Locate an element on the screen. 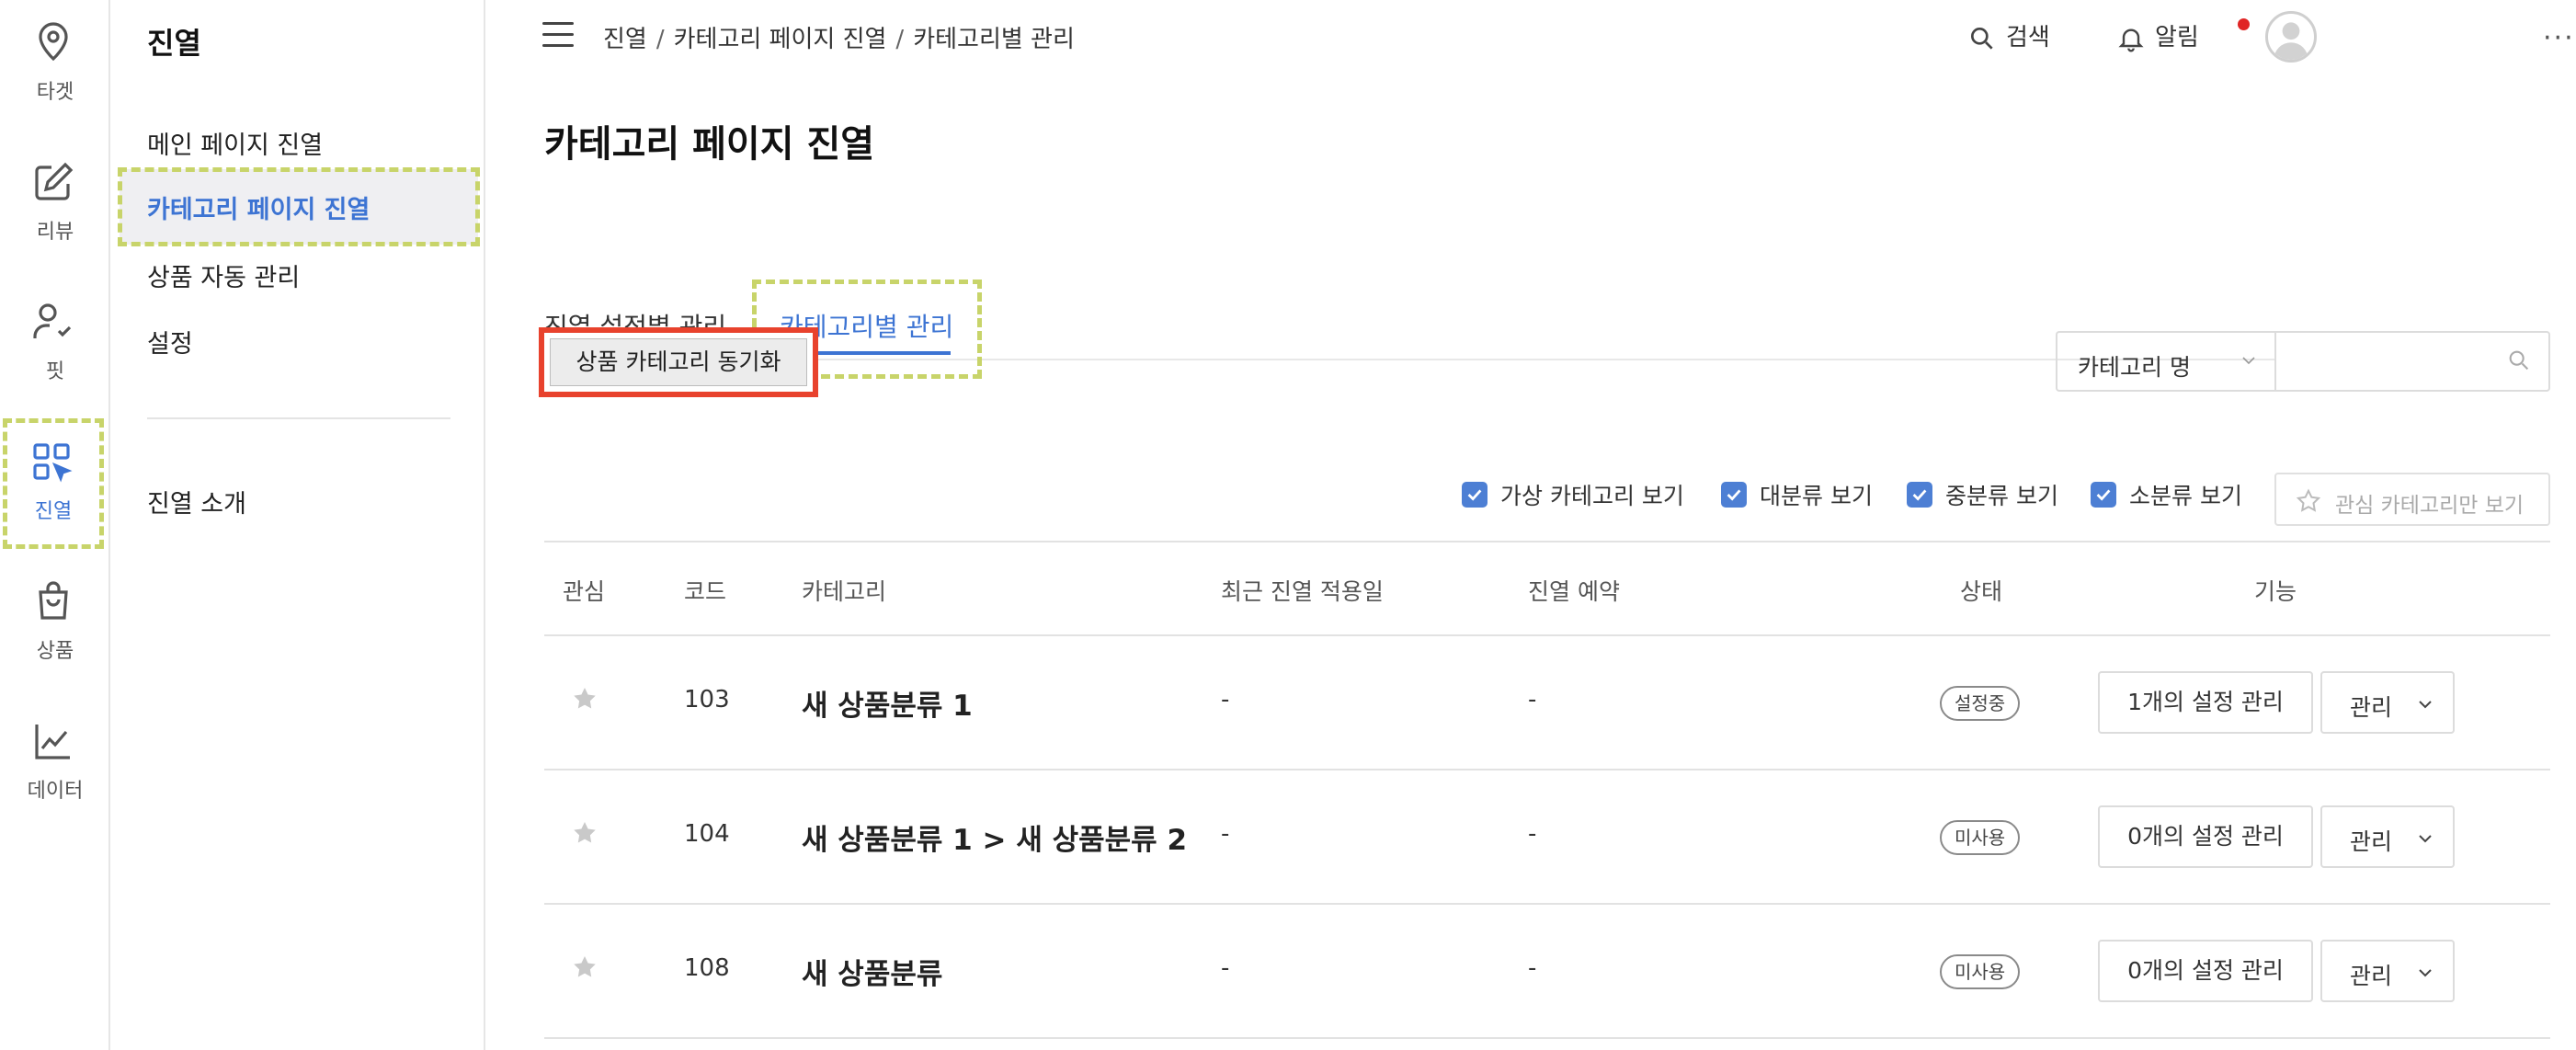  checkbox-virtual-category: 가상 카테고리 보기 is located at coordinates (1573, 495).